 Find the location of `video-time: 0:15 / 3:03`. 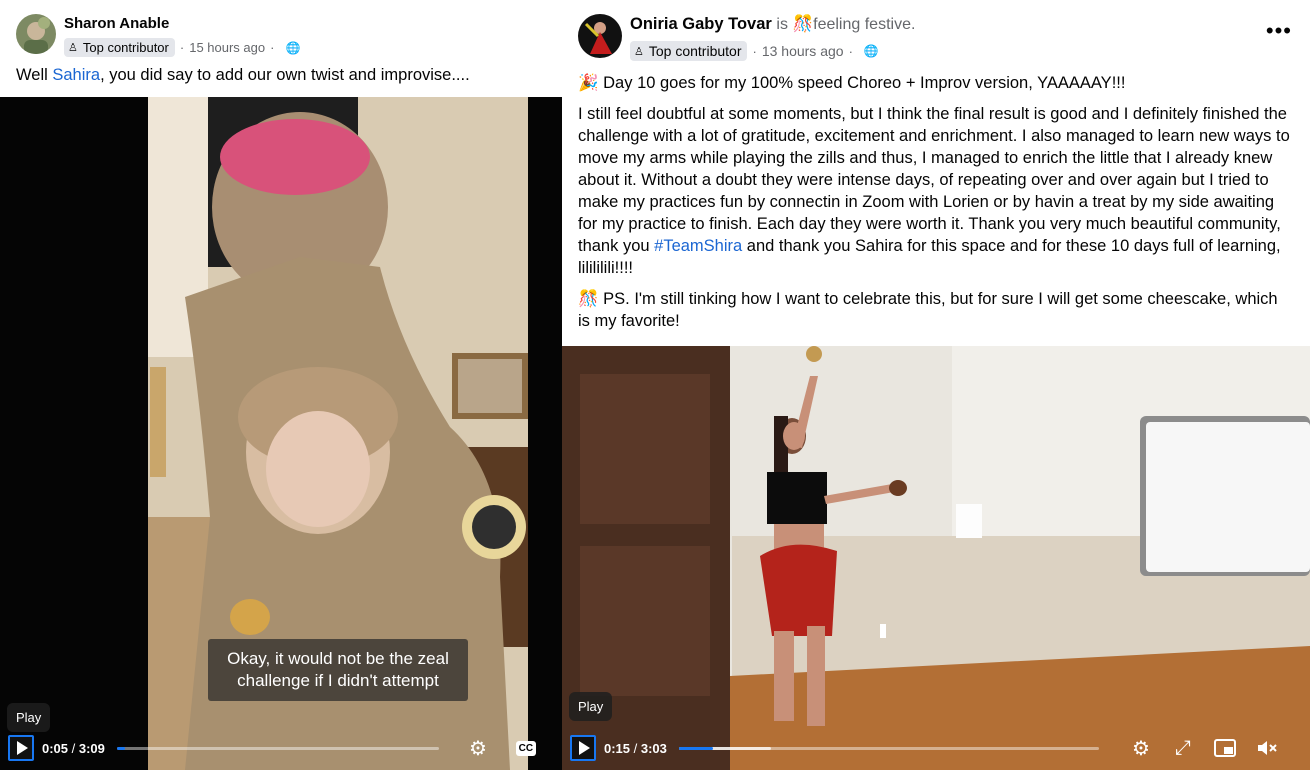

video-time: 0:15 / 3:03 is located at coordinates (635, 748).